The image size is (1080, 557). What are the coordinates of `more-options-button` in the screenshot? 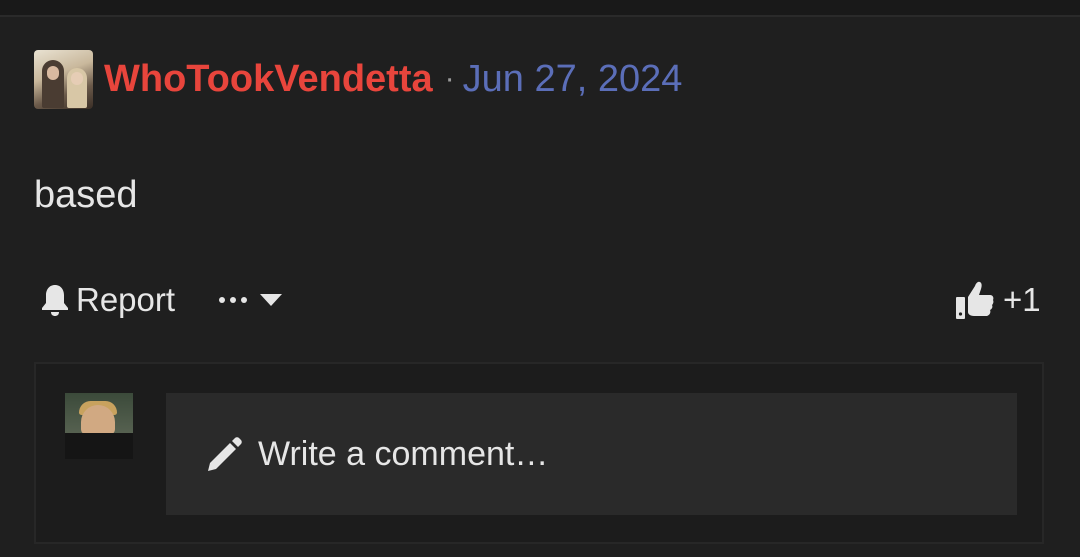 It's located at (251, 300).